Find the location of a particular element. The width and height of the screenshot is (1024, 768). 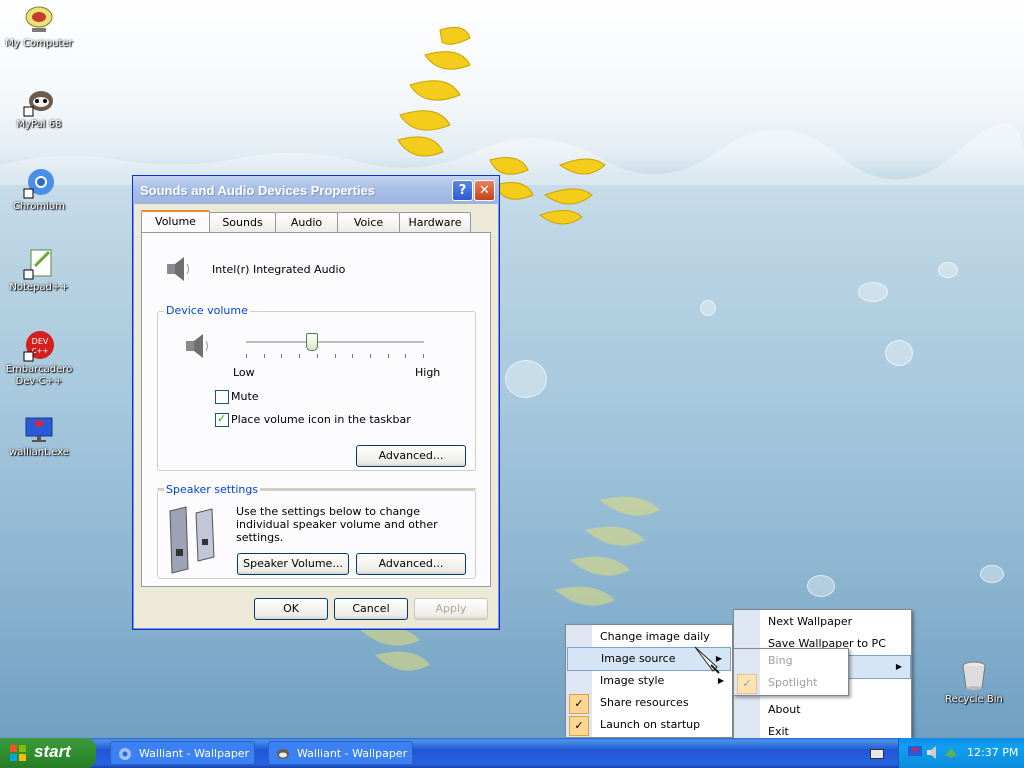

help-button: ? is located at coordinates (462, 190).